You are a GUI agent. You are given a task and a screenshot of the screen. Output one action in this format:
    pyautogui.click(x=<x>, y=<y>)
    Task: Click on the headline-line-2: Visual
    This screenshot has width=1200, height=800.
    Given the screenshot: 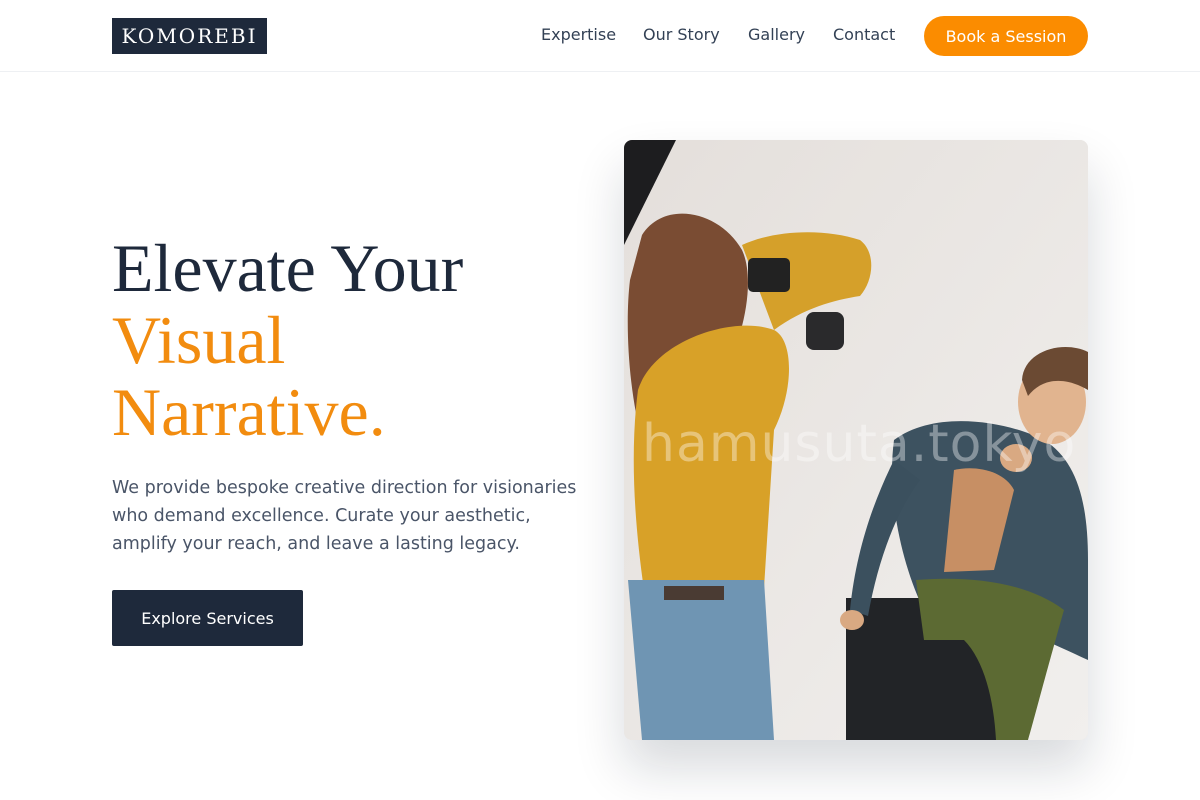 What is the action you would take?
    pyautogui.click(x=199, y=340)
    